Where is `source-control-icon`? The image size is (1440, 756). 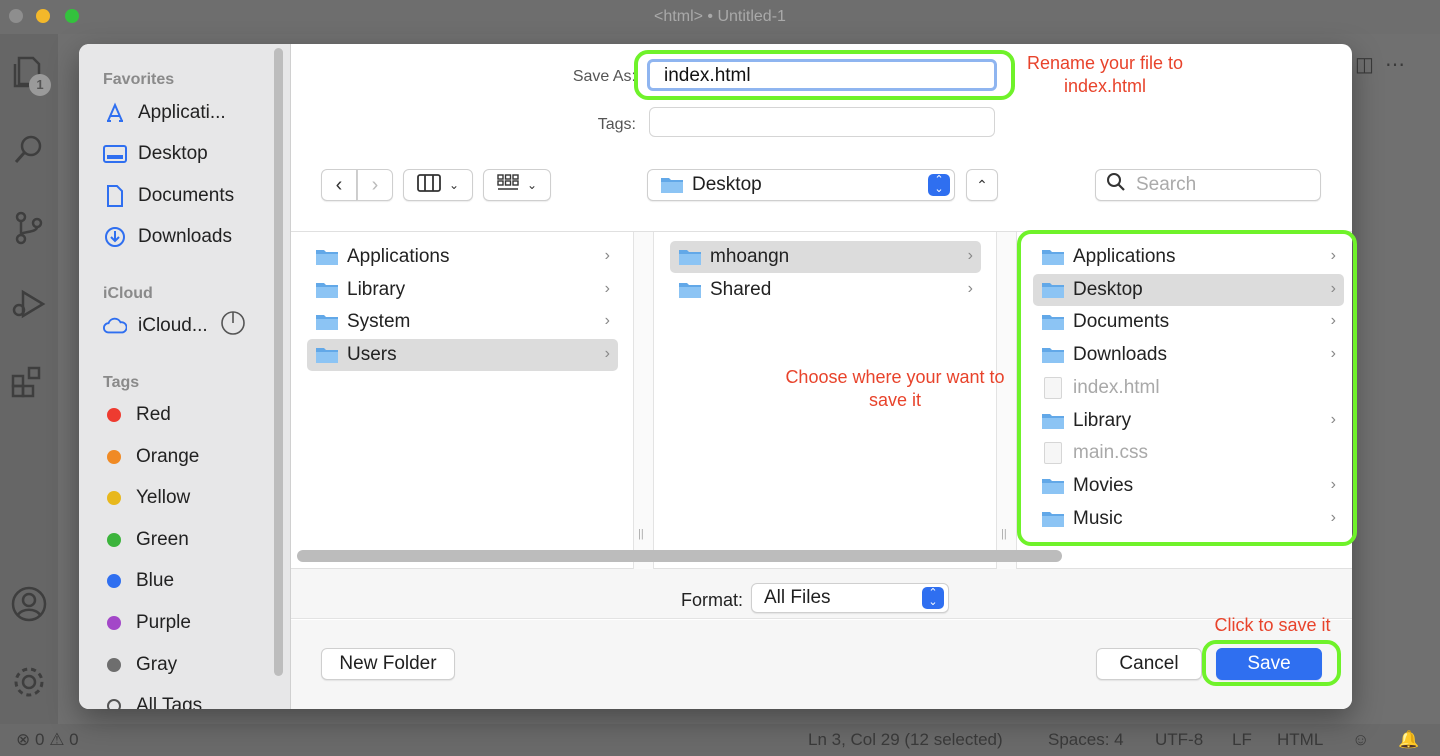 source-control-icon is located at coordinates (29, 228).